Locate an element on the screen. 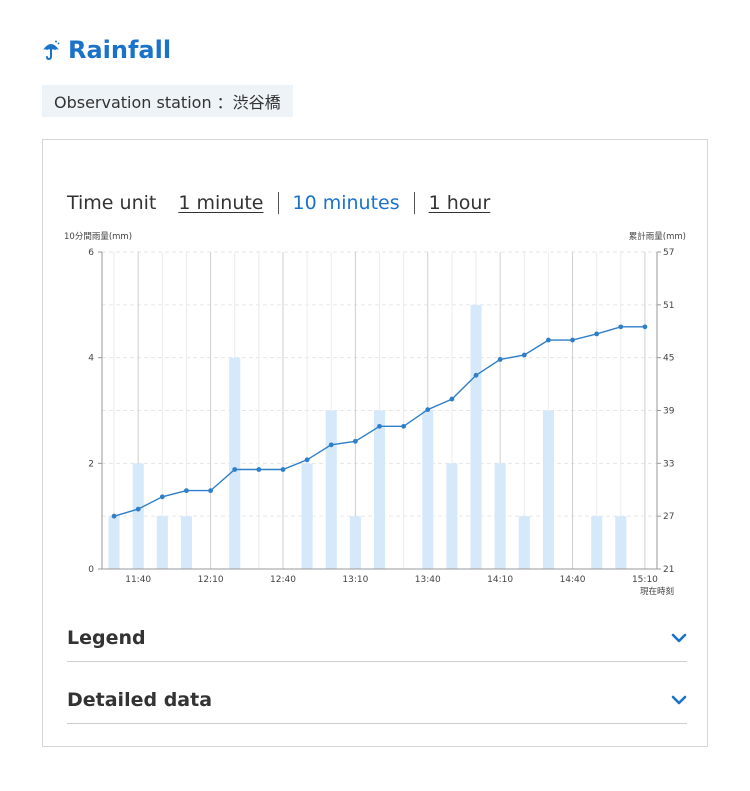 The image size is (750, 791). x-tick-label: 12:40 is located at coordinates (283, 580).